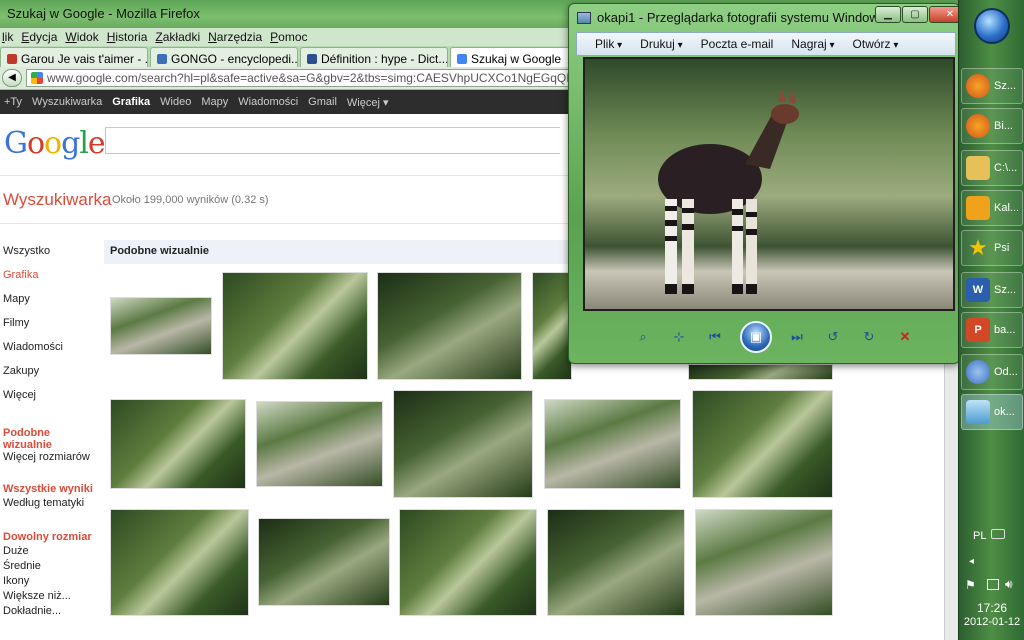  What do you see at coordinates (876, 44) in the screenshot?
I see `menu-open: Otwórz` at bounding box center [876, 44].